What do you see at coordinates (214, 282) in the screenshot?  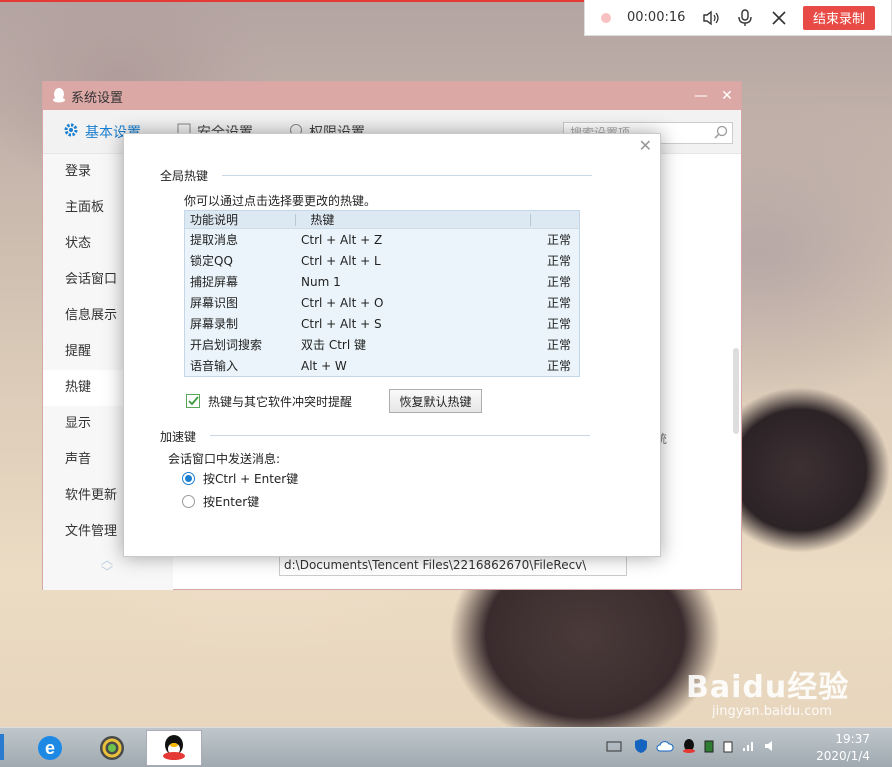 I see `hotkey-function: 捕捉屏幕` at bounding box center [214, 282].